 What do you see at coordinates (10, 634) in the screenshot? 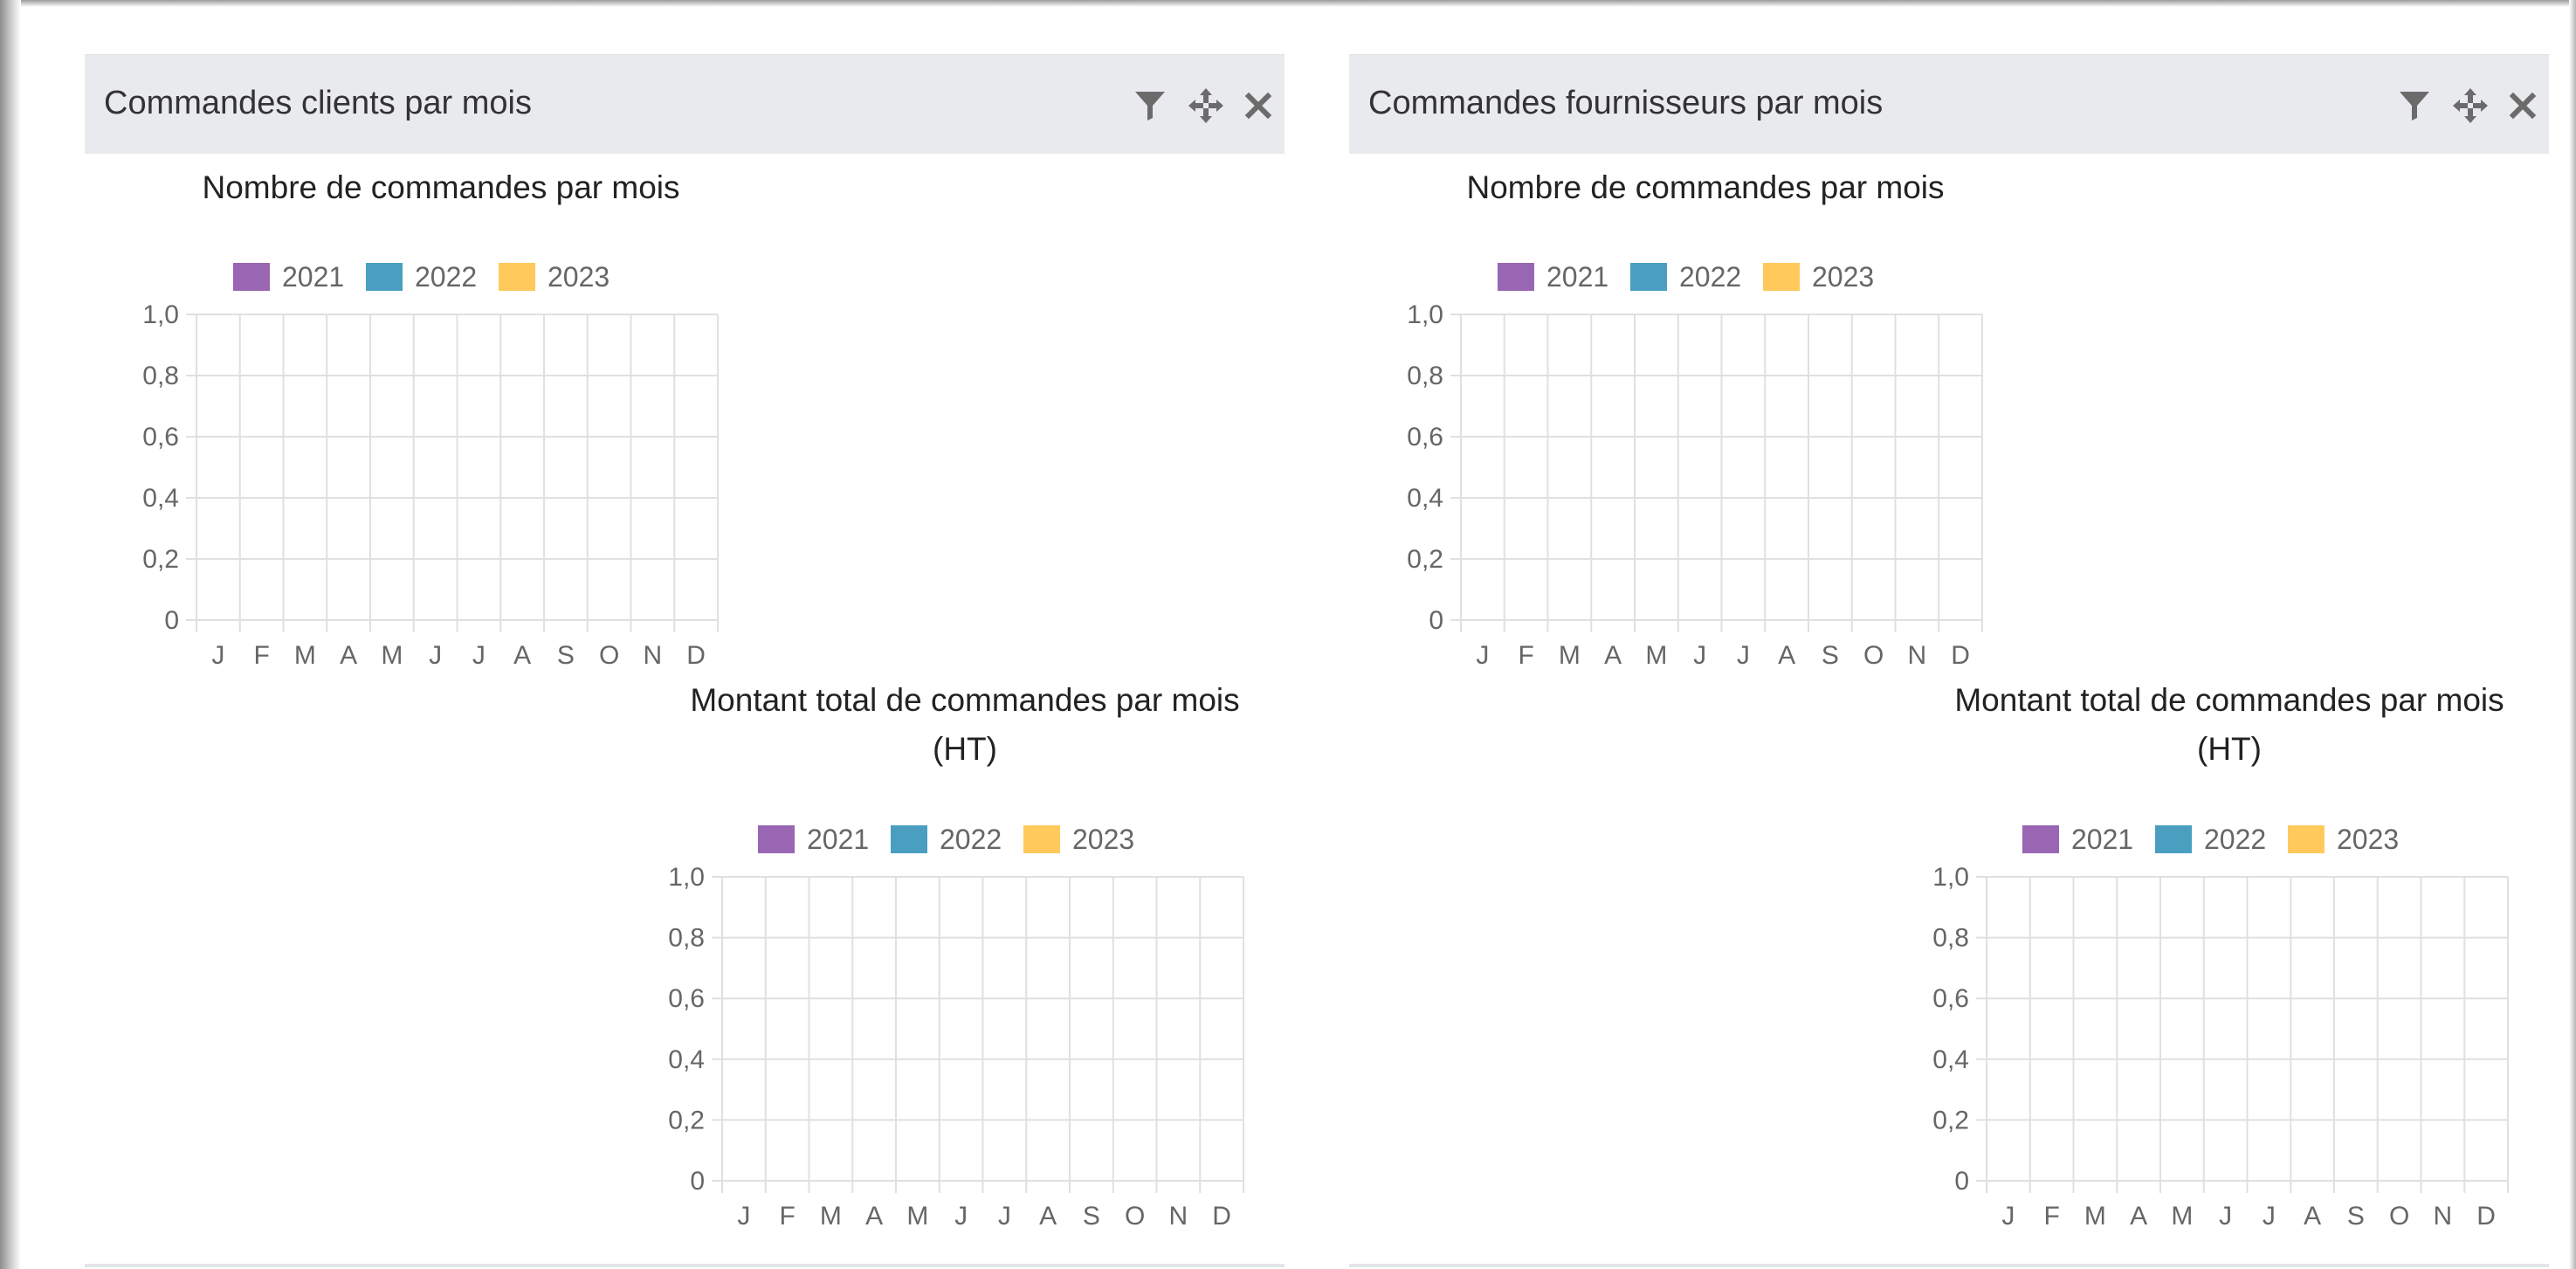
I see `window-frame-left` at bounding box center [10, 634].